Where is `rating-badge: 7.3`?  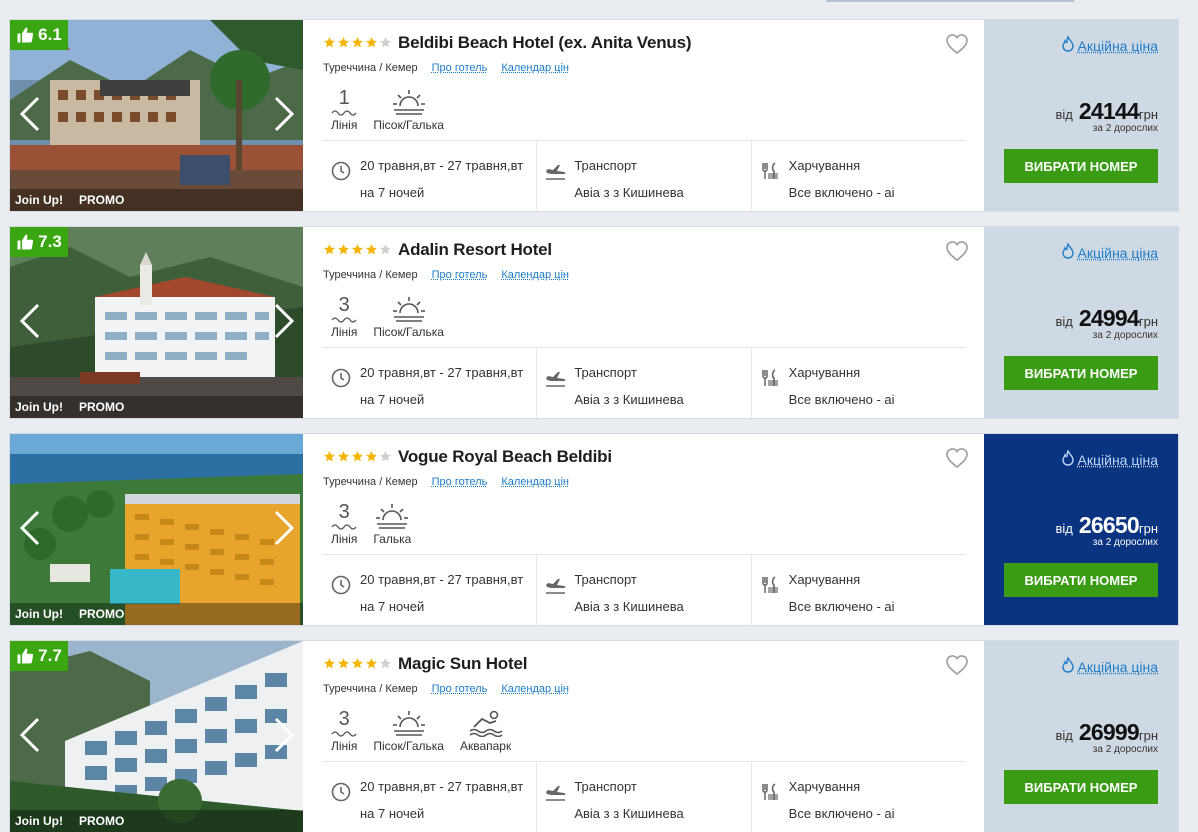
rating-badge: 7.3 is located at coordinates (39, 242).